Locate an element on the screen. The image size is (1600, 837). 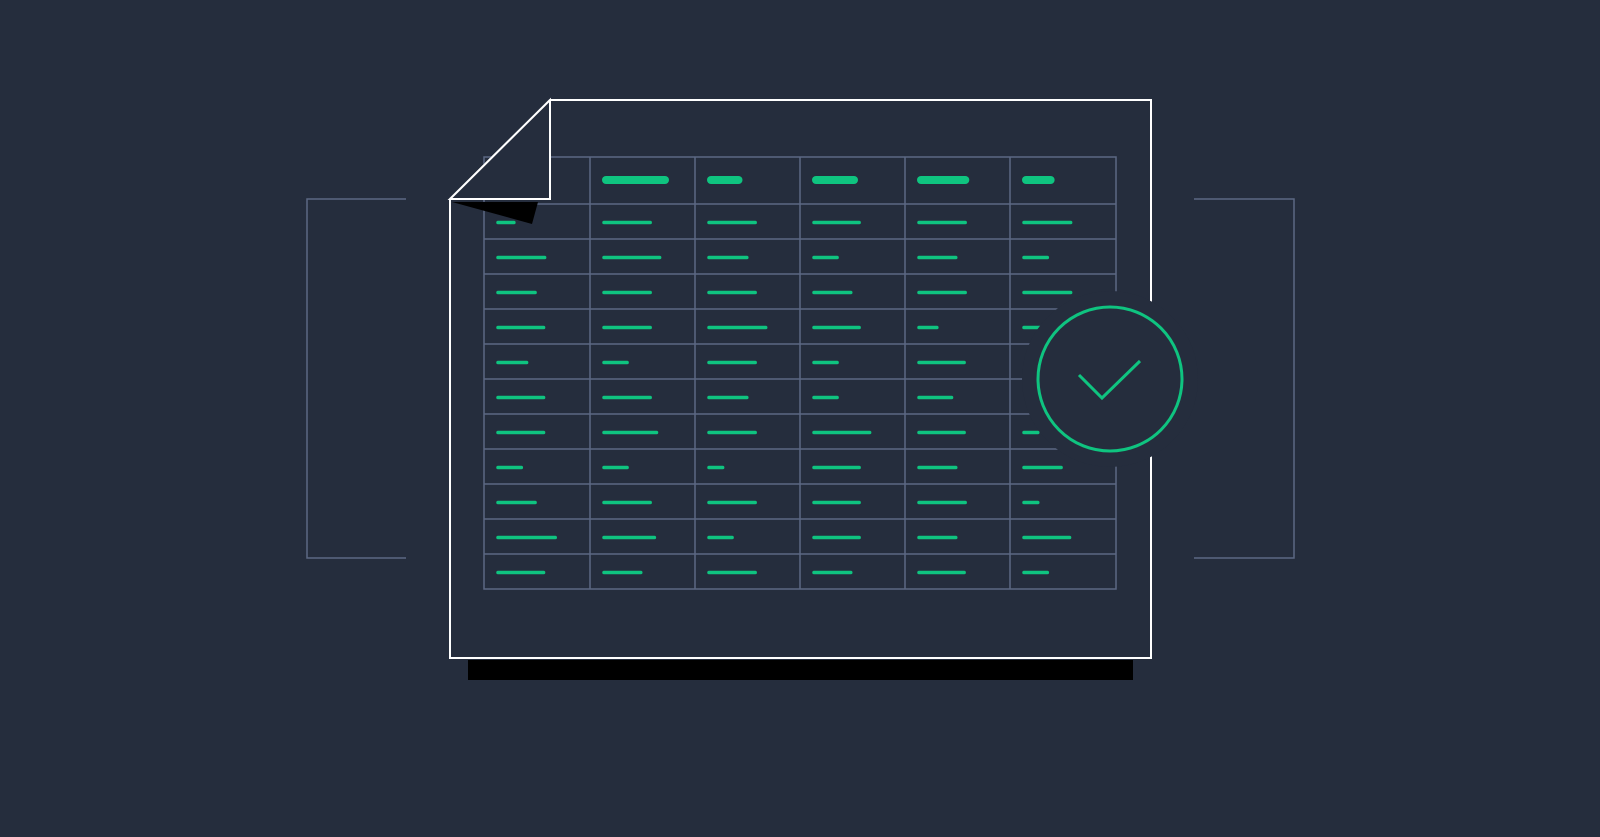
left-bracket-line is located at coordinates (356, 378).